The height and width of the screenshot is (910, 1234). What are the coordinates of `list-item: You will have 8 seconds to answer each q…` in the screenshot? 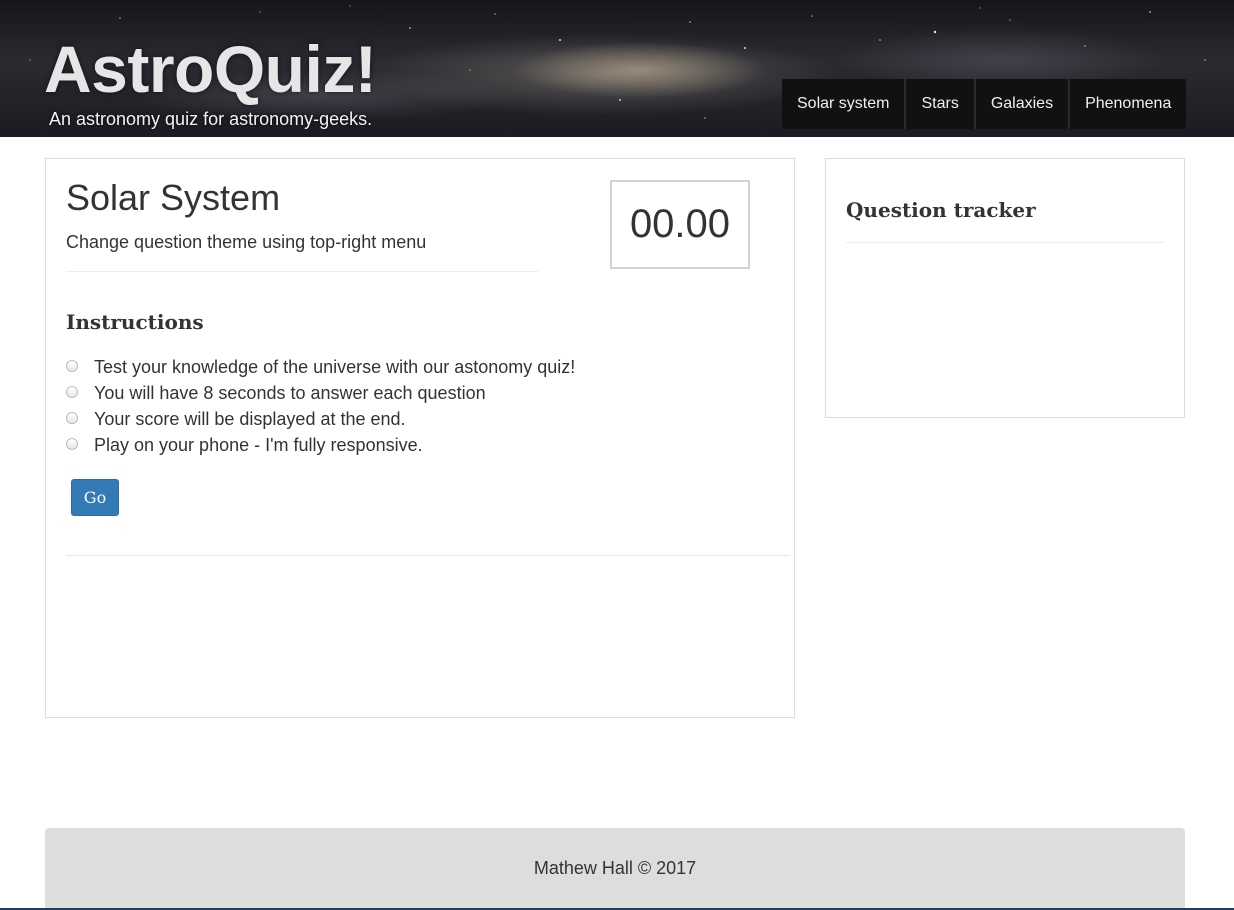 It's located at (320, 393).